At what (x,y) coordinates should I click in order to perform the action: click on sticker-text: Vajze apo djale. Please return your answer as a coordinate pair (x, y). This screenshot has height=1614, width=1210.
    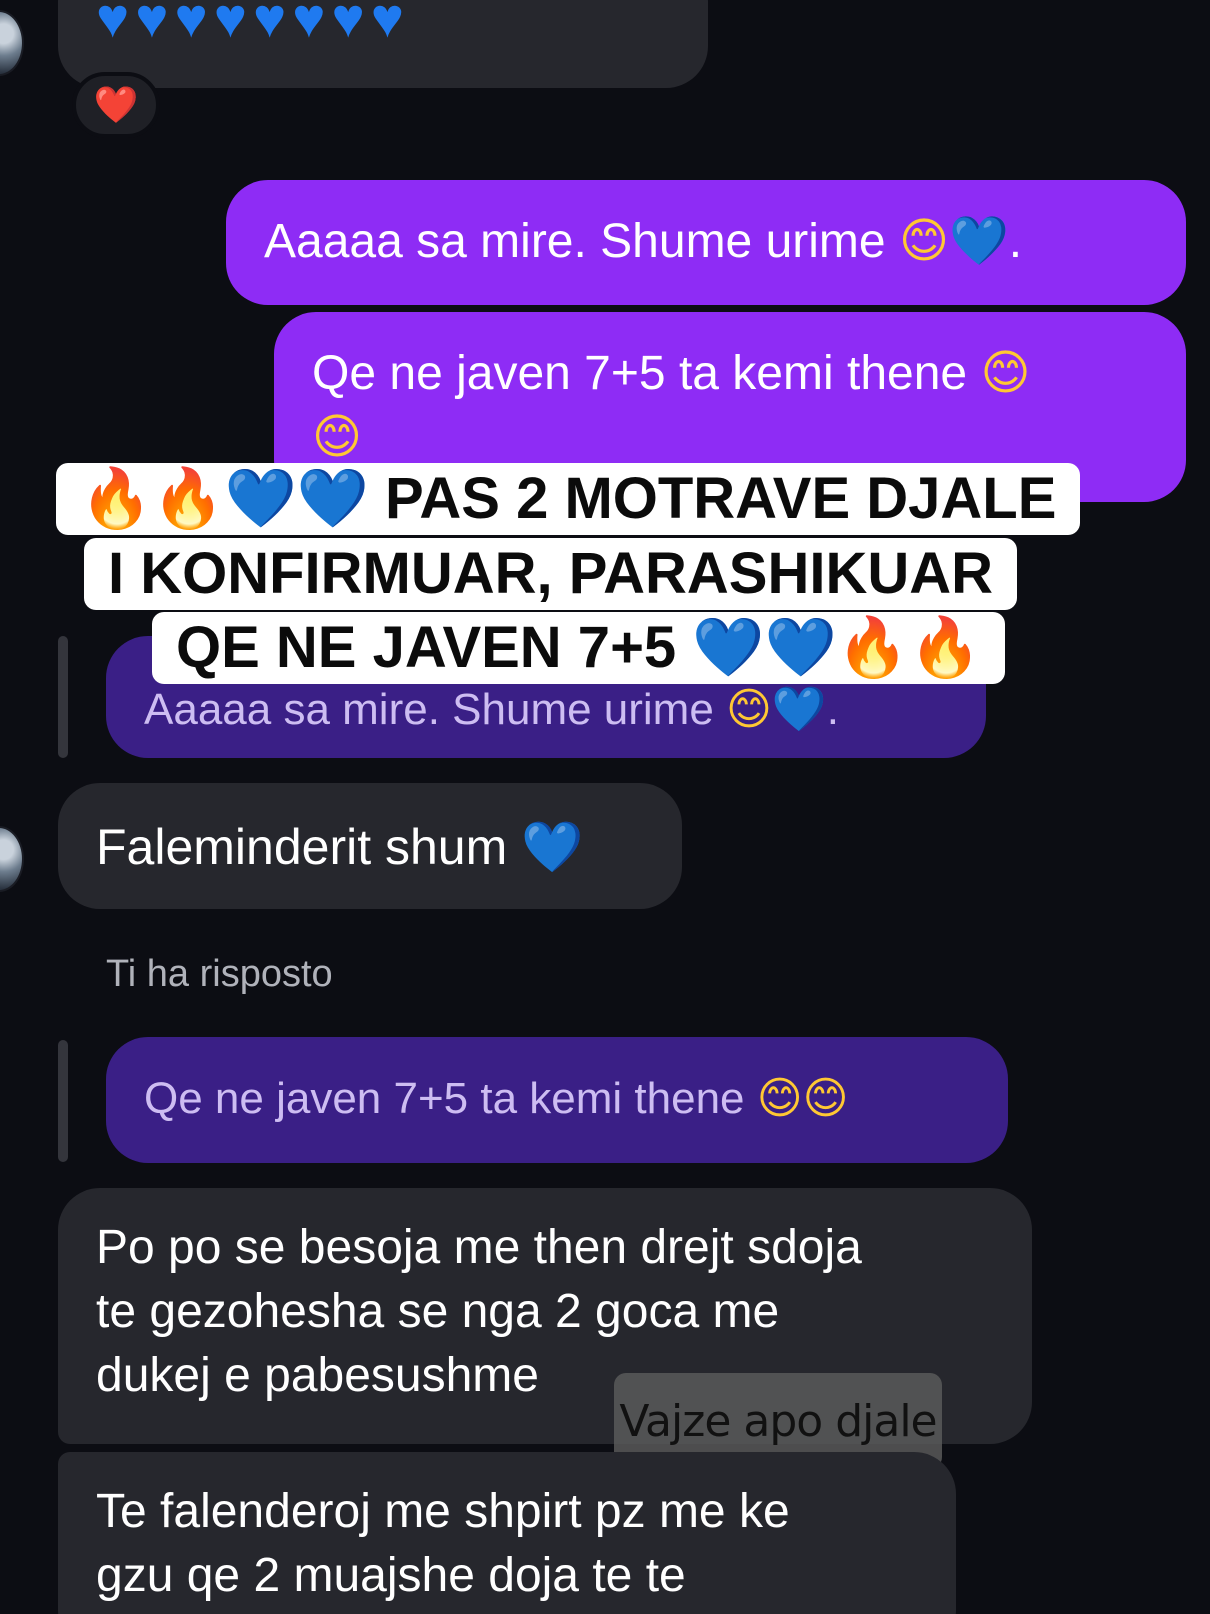
    Looking at the image, I should click on (778, 1421).